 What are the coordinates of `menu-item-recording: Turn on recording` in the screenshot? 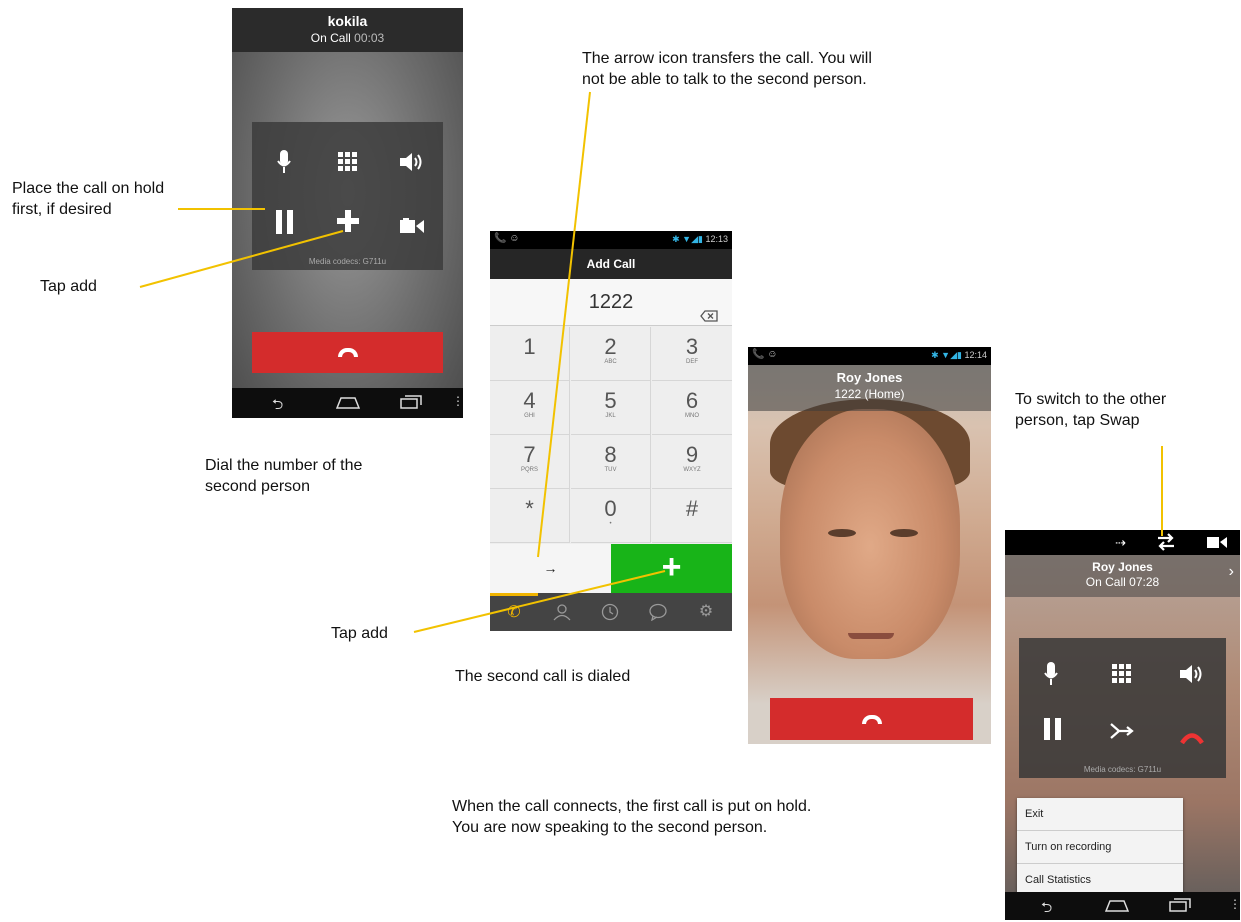 It's located at (1100, 847).